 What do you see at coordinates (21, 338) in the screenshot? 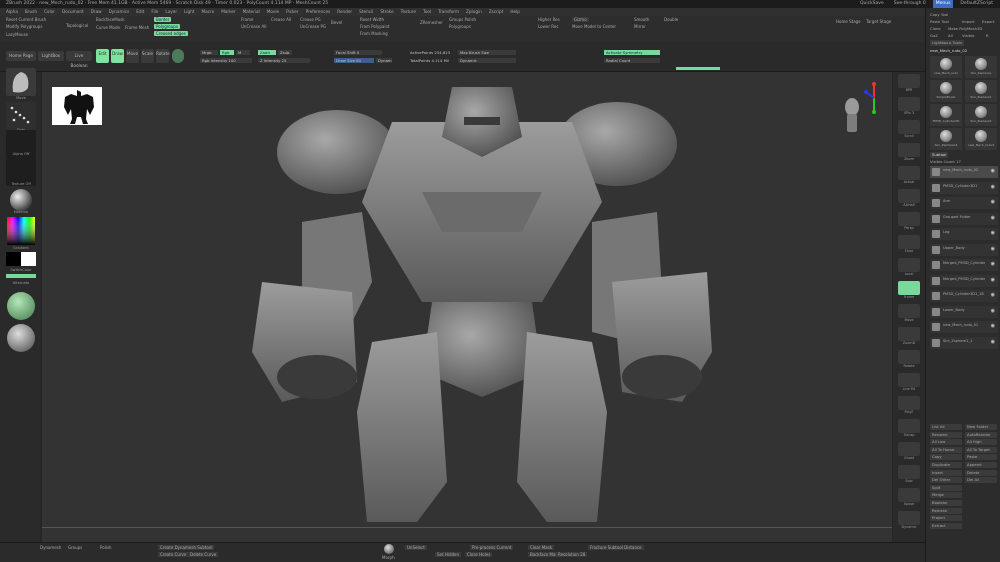
I see `matcap-sphere-icon` at bounding box center [21, 338].